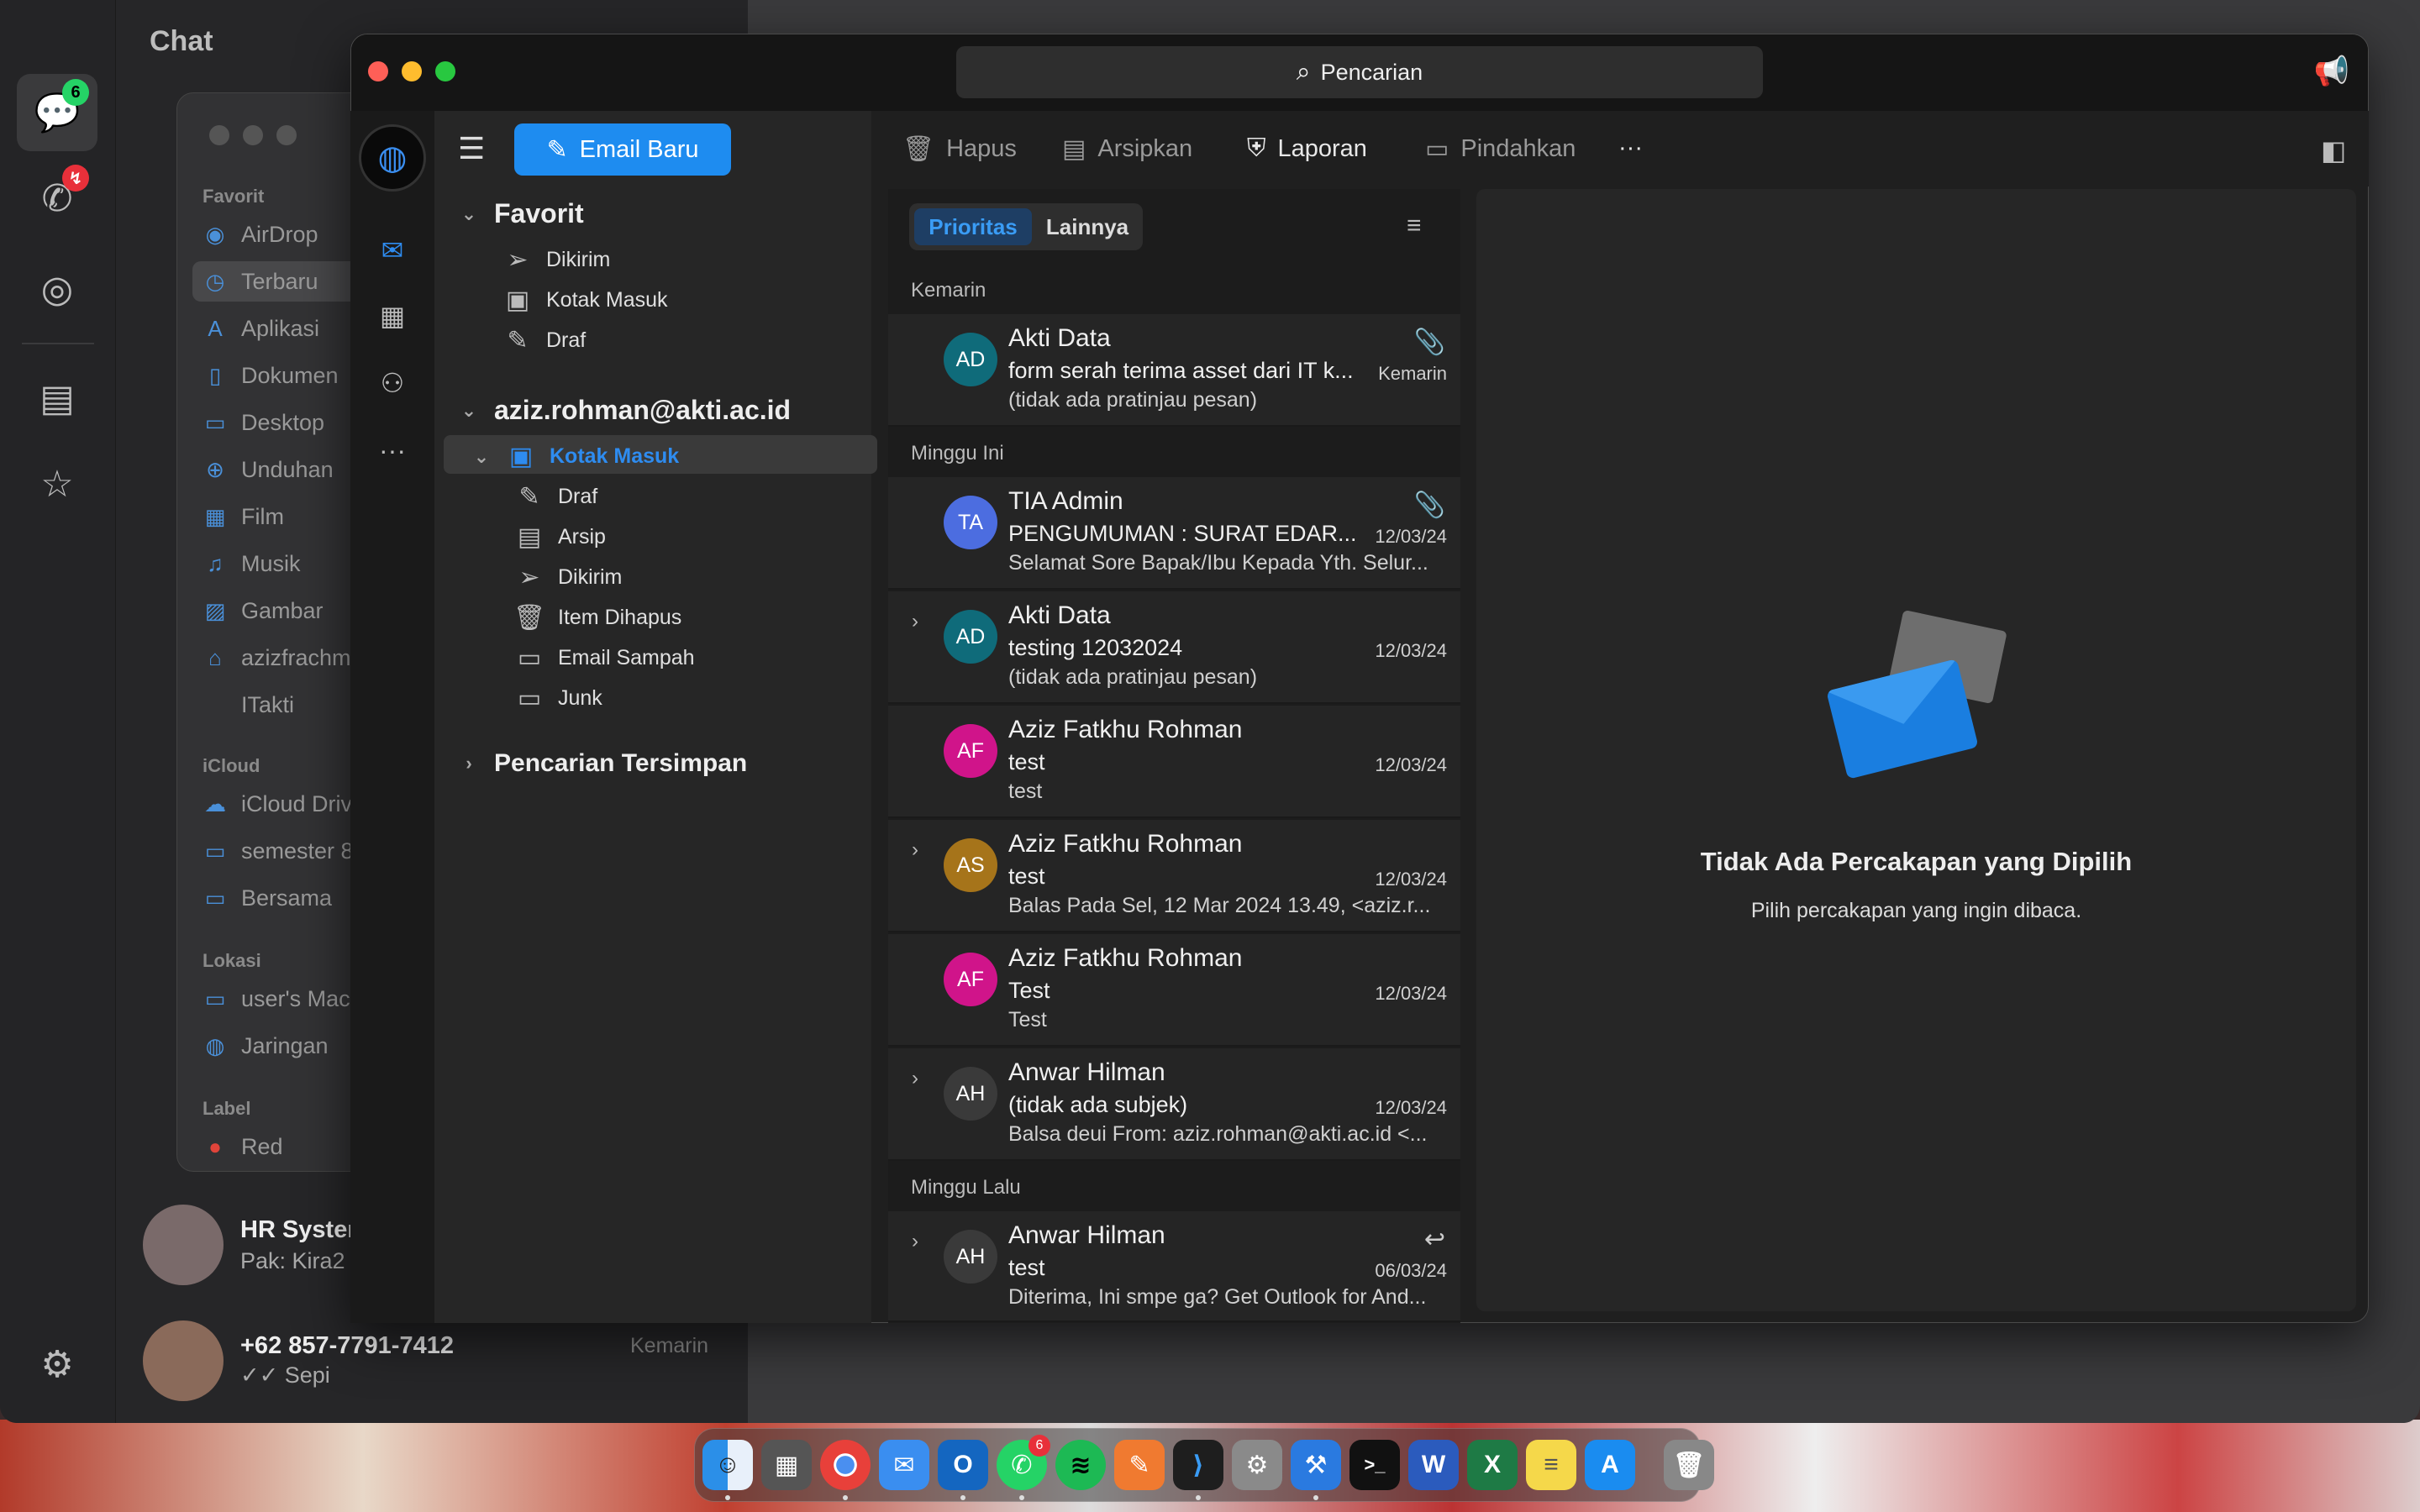  What do you see at coordinates (57, 198) in the screenshot?
I see `calls-rail-button: ✆ ↯` at bounding box center [57, 198].